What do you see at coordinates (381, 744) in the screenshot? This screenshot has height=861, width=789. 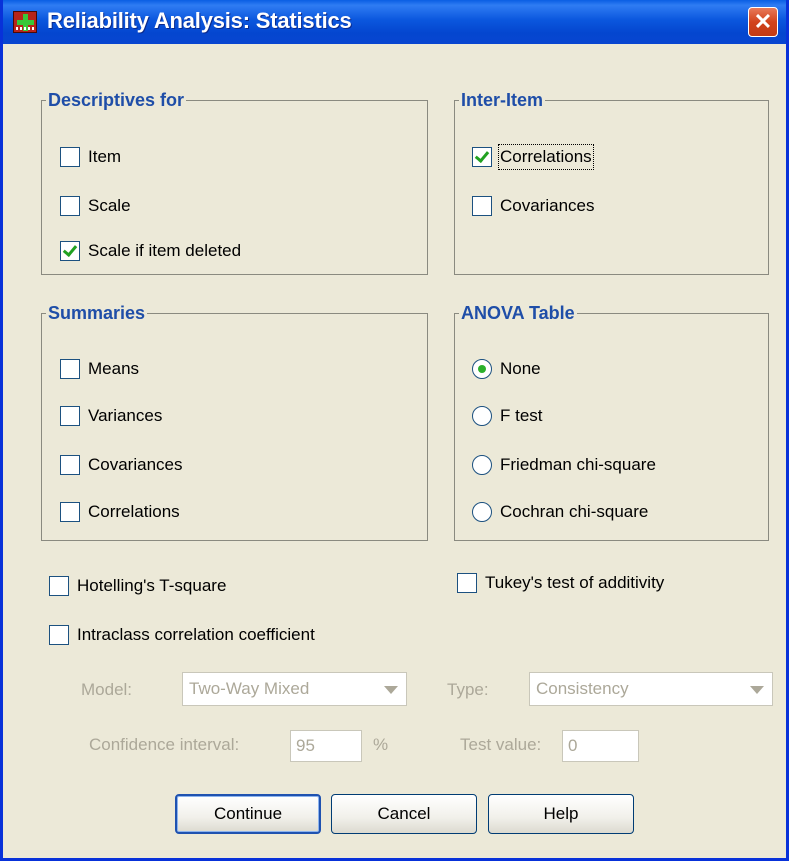 I see `percent-unit-label: %` at bounding box center [381, 744].